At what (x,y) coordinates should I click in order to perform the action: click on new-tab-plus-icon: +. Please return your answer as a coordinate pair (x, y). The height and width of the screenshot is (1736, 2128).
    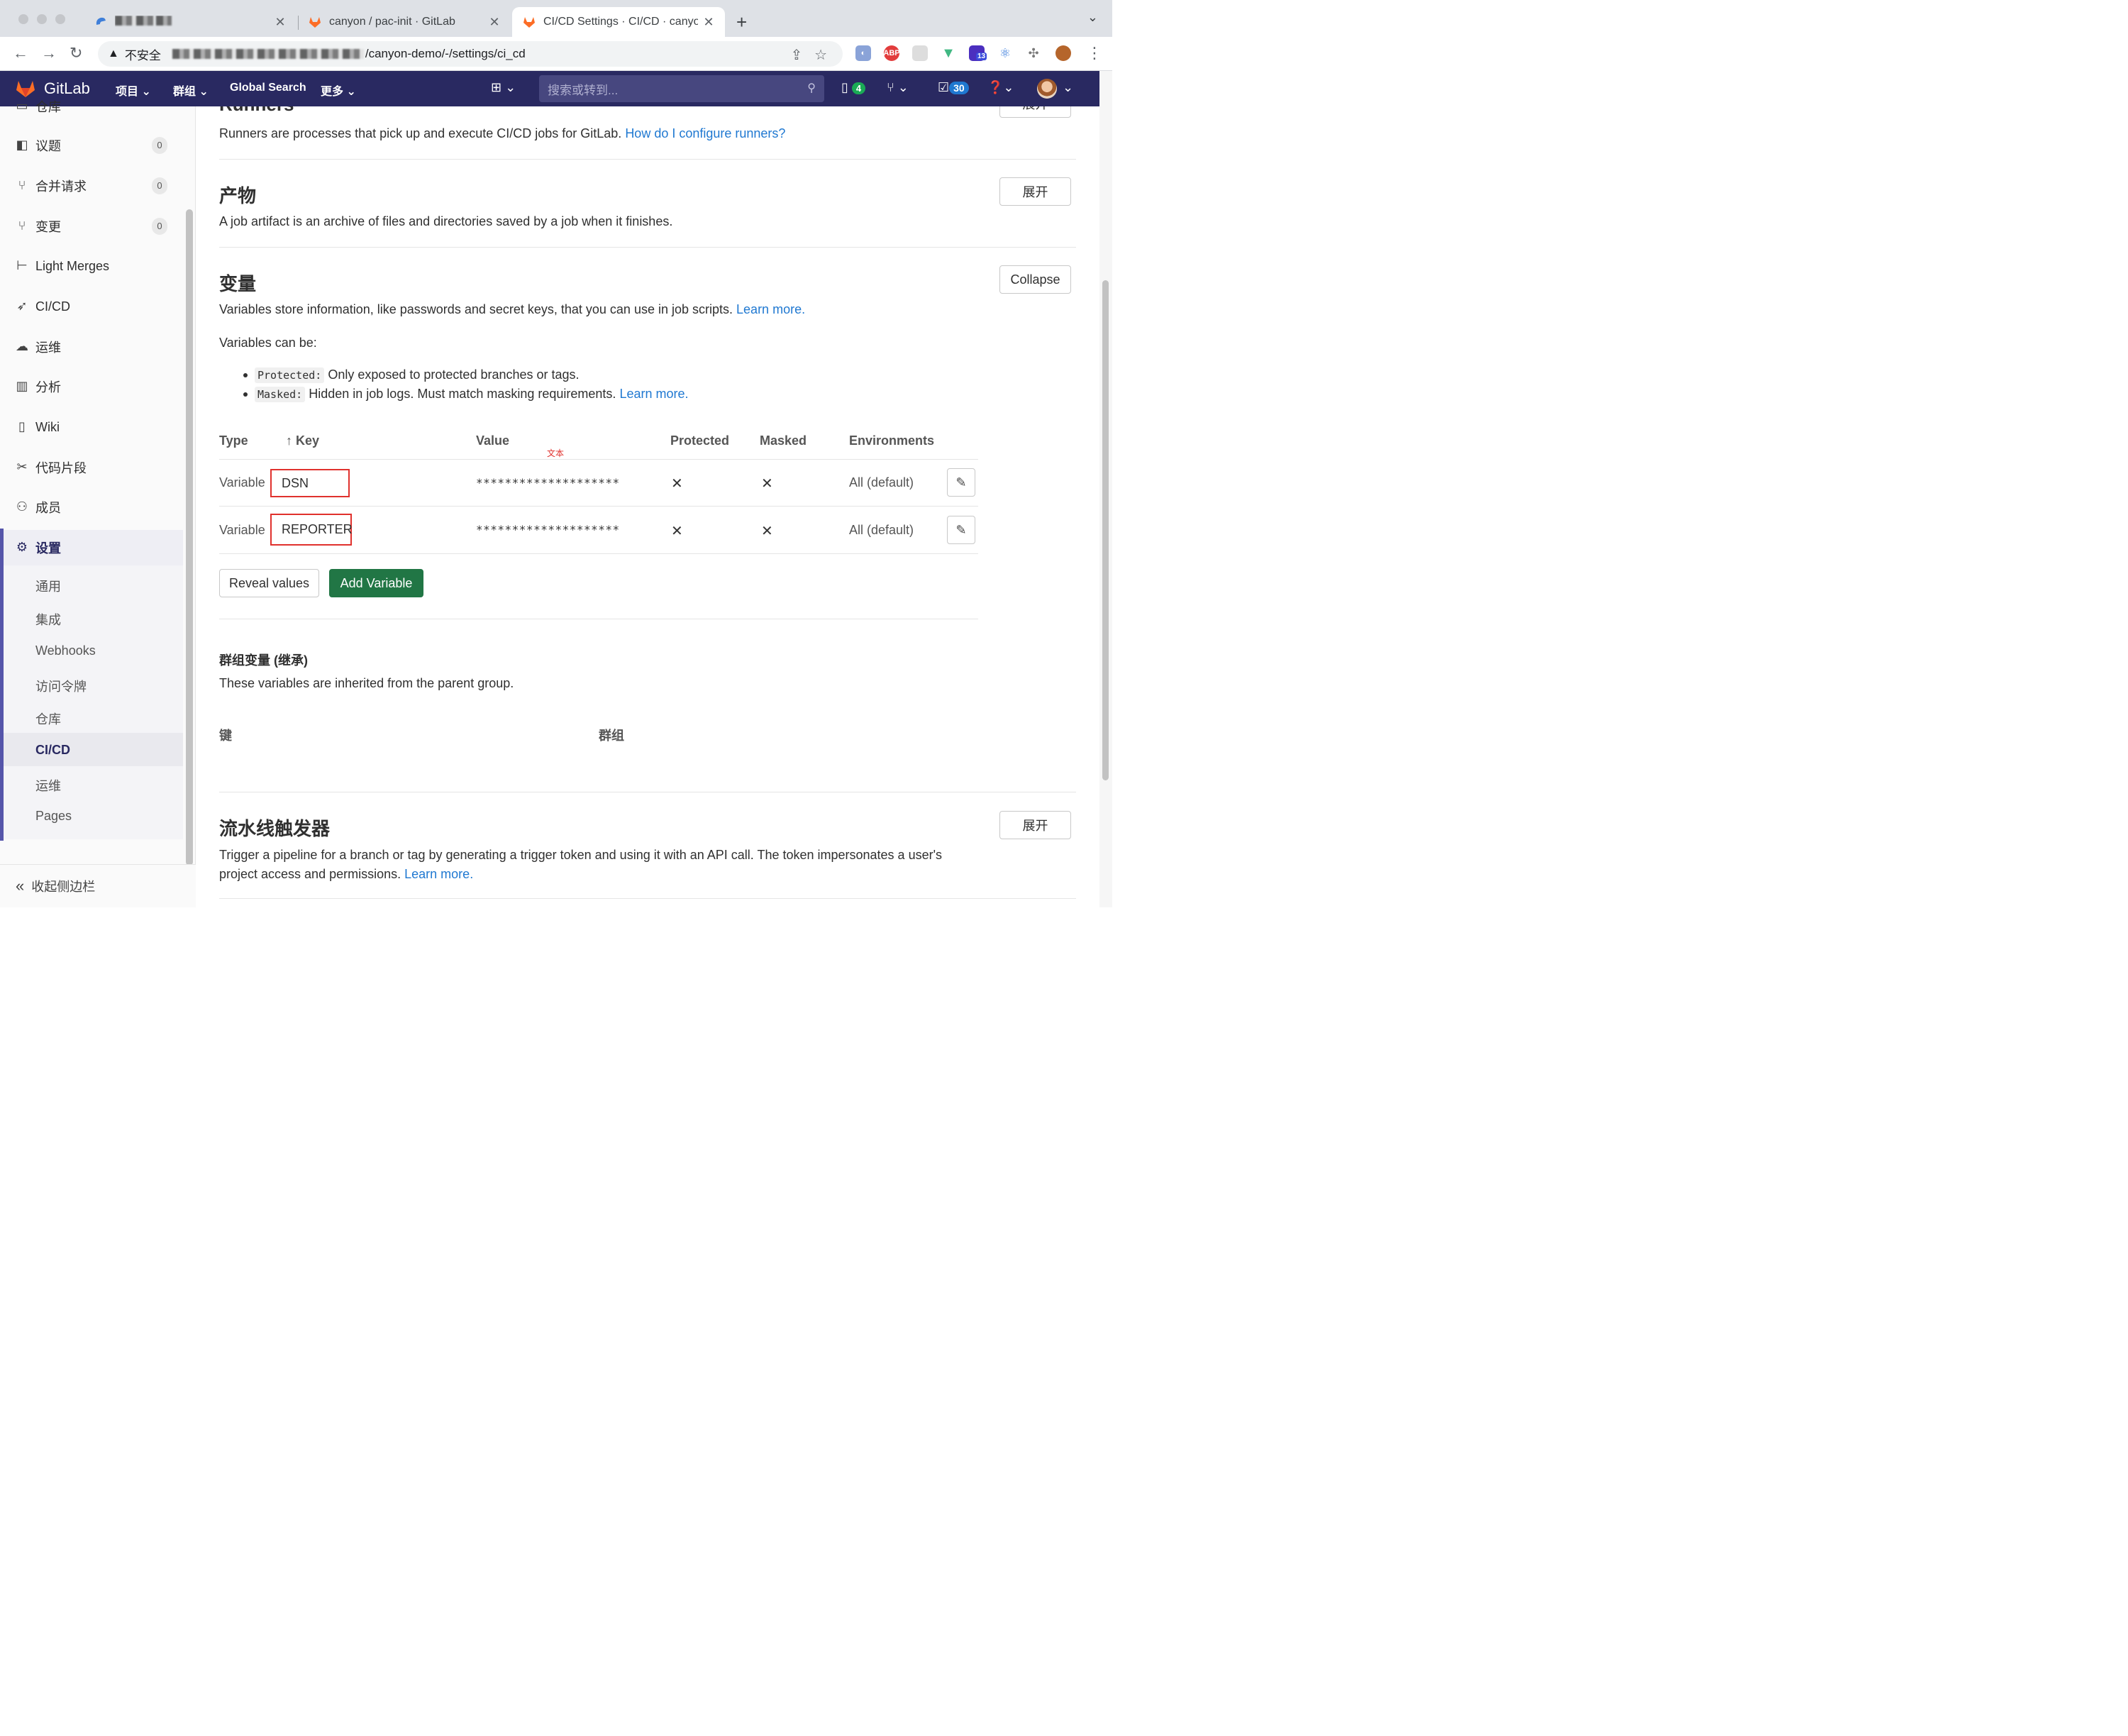
    Looking at the image, I should click on (741, 22).